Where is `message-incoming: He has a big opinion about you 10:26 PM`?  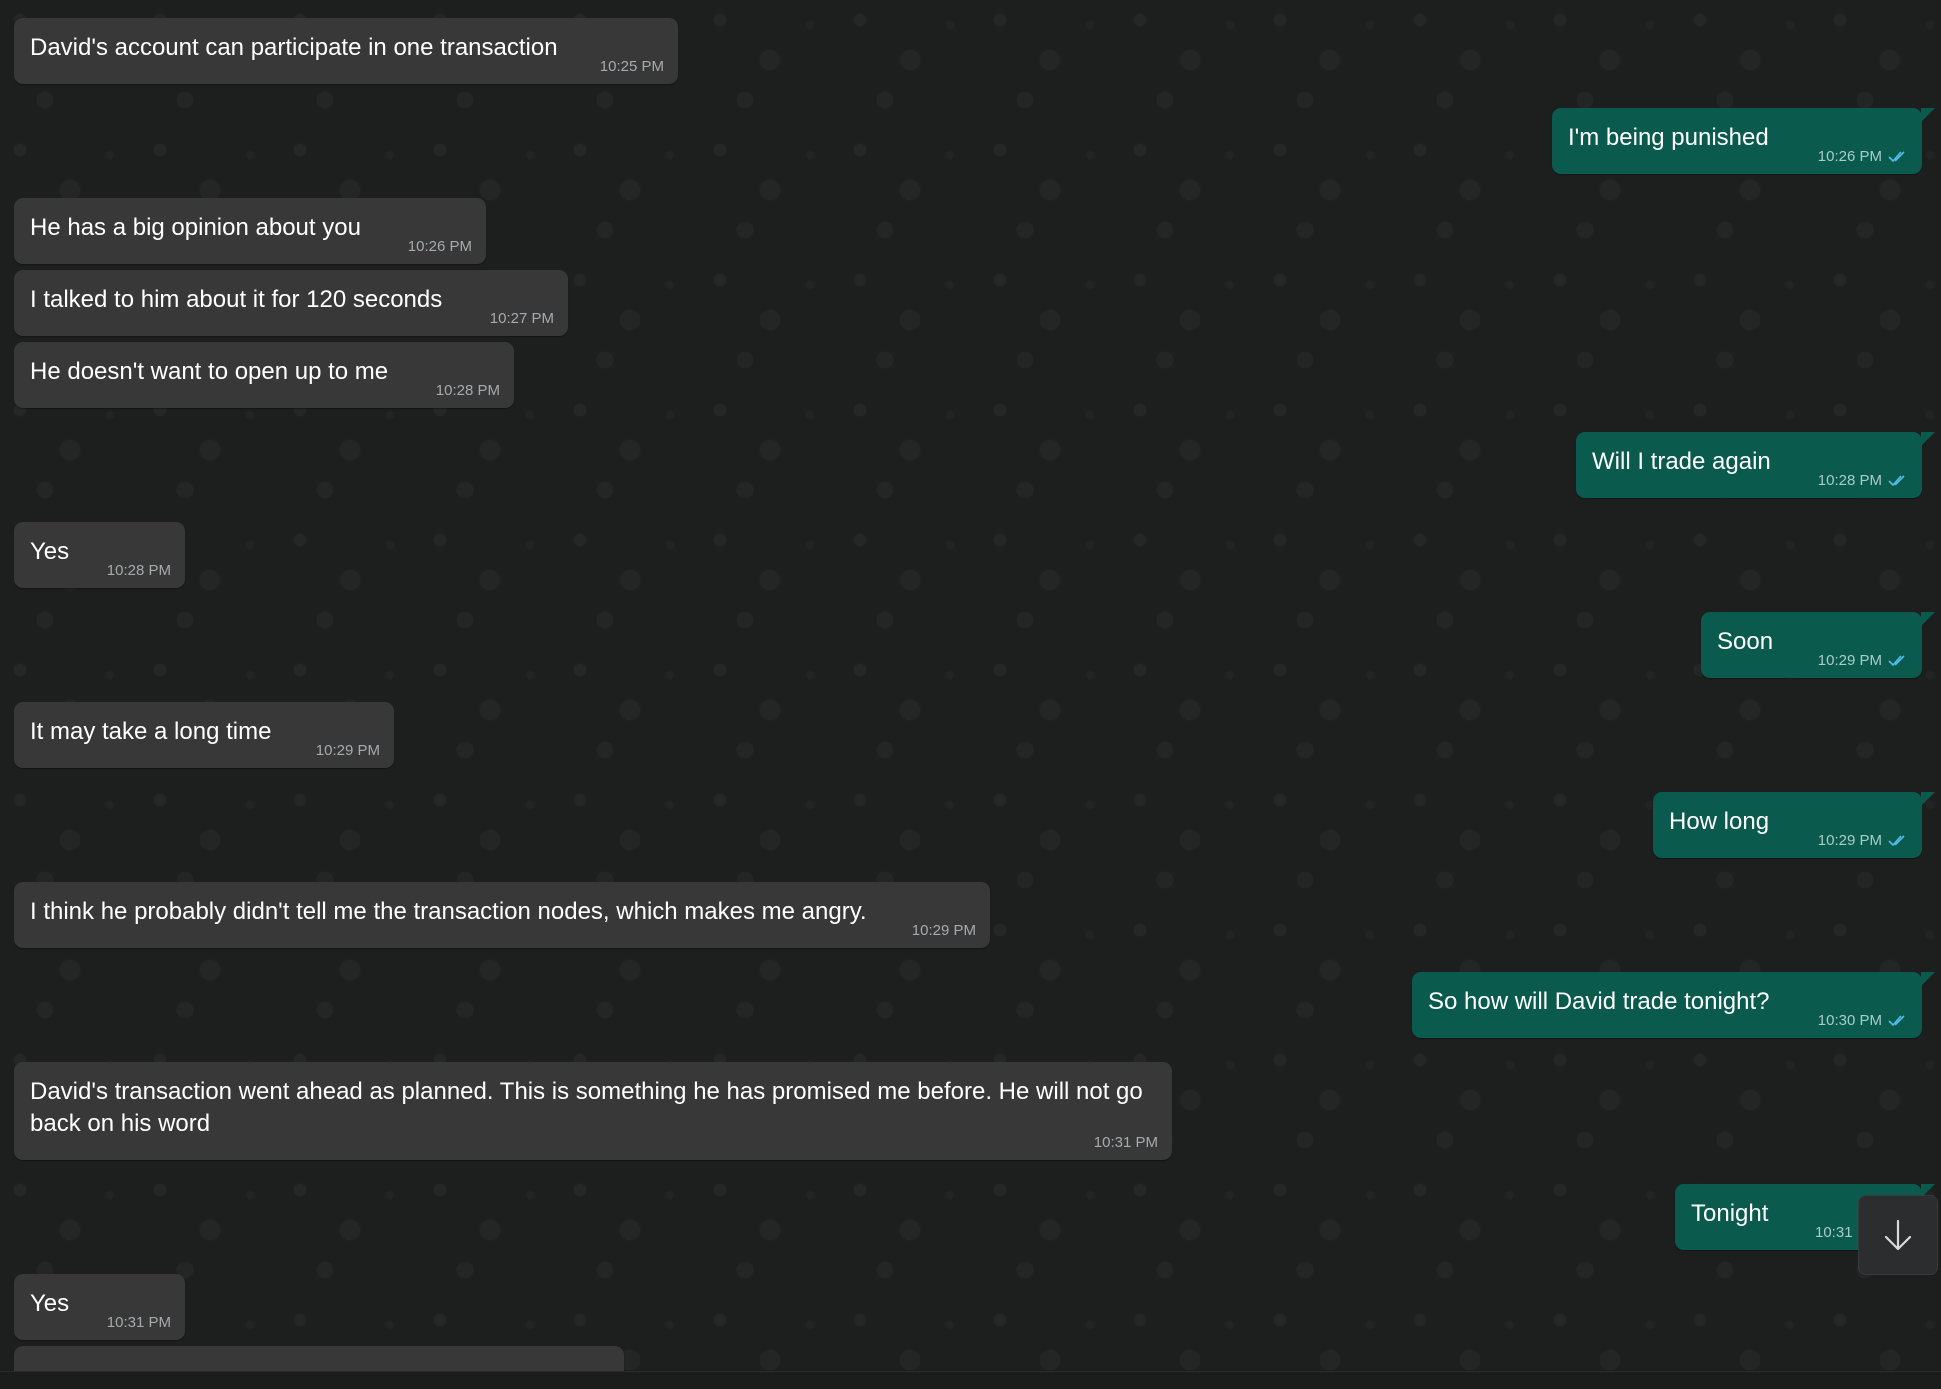 message-incoming: He has a big opinion about you 10:26 PM is located at coordinates (250, 231).